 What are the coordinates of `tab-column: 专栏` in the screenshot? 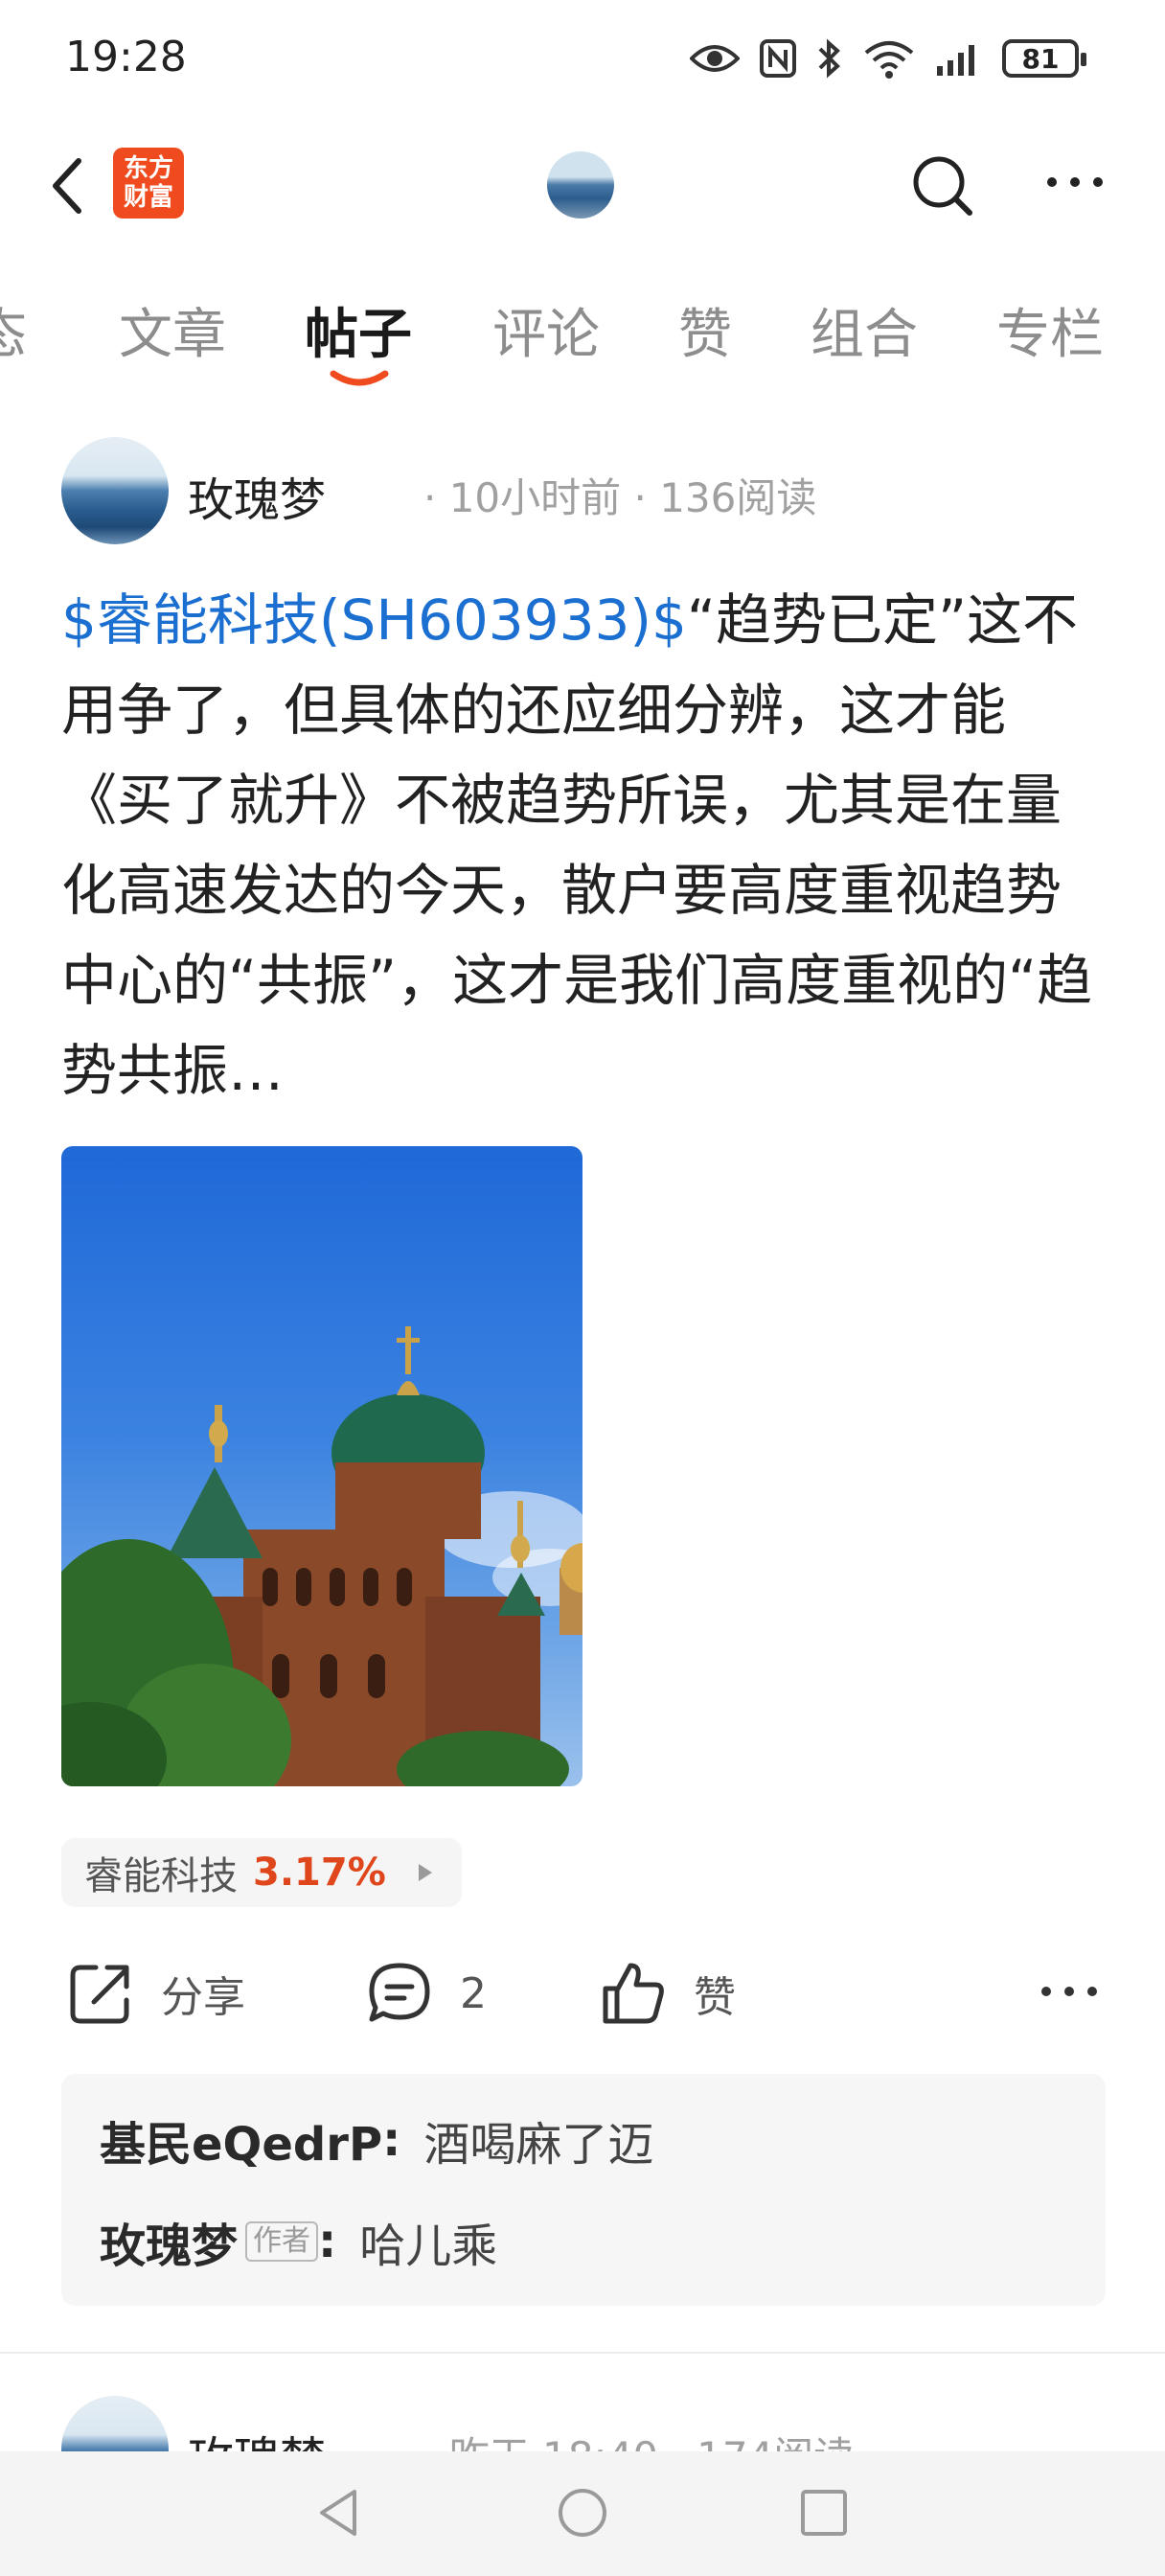 It's located at (1050, 330).